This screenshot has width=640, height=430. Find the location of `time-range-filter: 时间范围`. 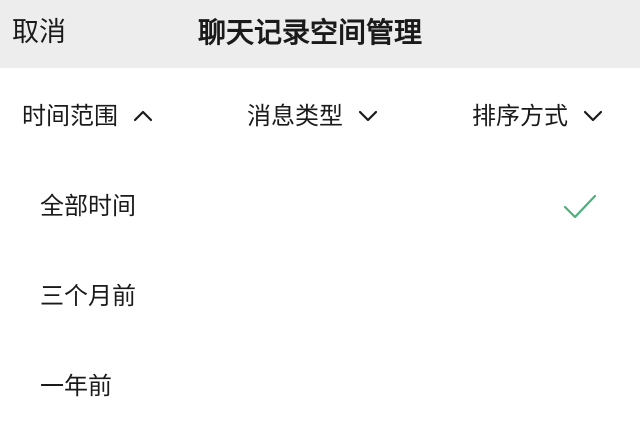

time-range-filter: 时间范围 is located at coordinates (88, 116).